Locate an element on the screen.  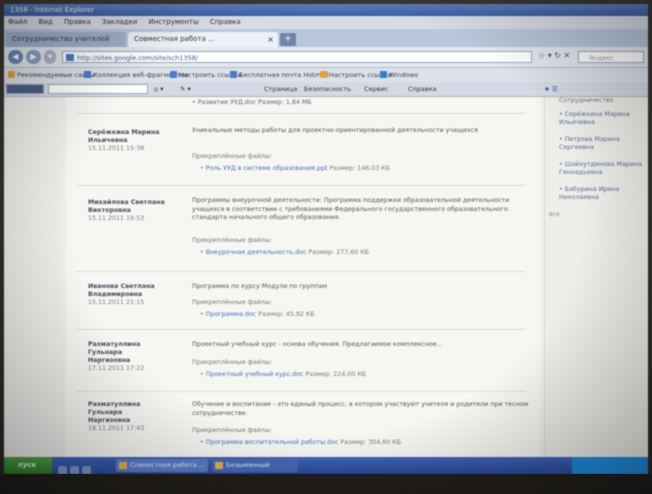
attachment-link: Программа воспитательной работы.doc is located at coordinates (272, 442).